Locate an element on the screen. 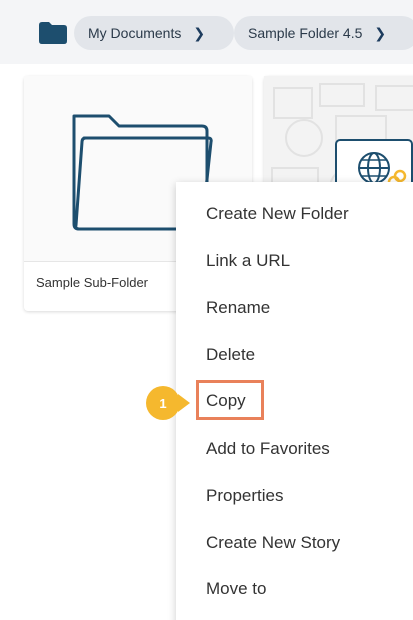 This screenshot has width=413, height=620. menu-item-move-to: Move to is located at coordinates (236, 589).